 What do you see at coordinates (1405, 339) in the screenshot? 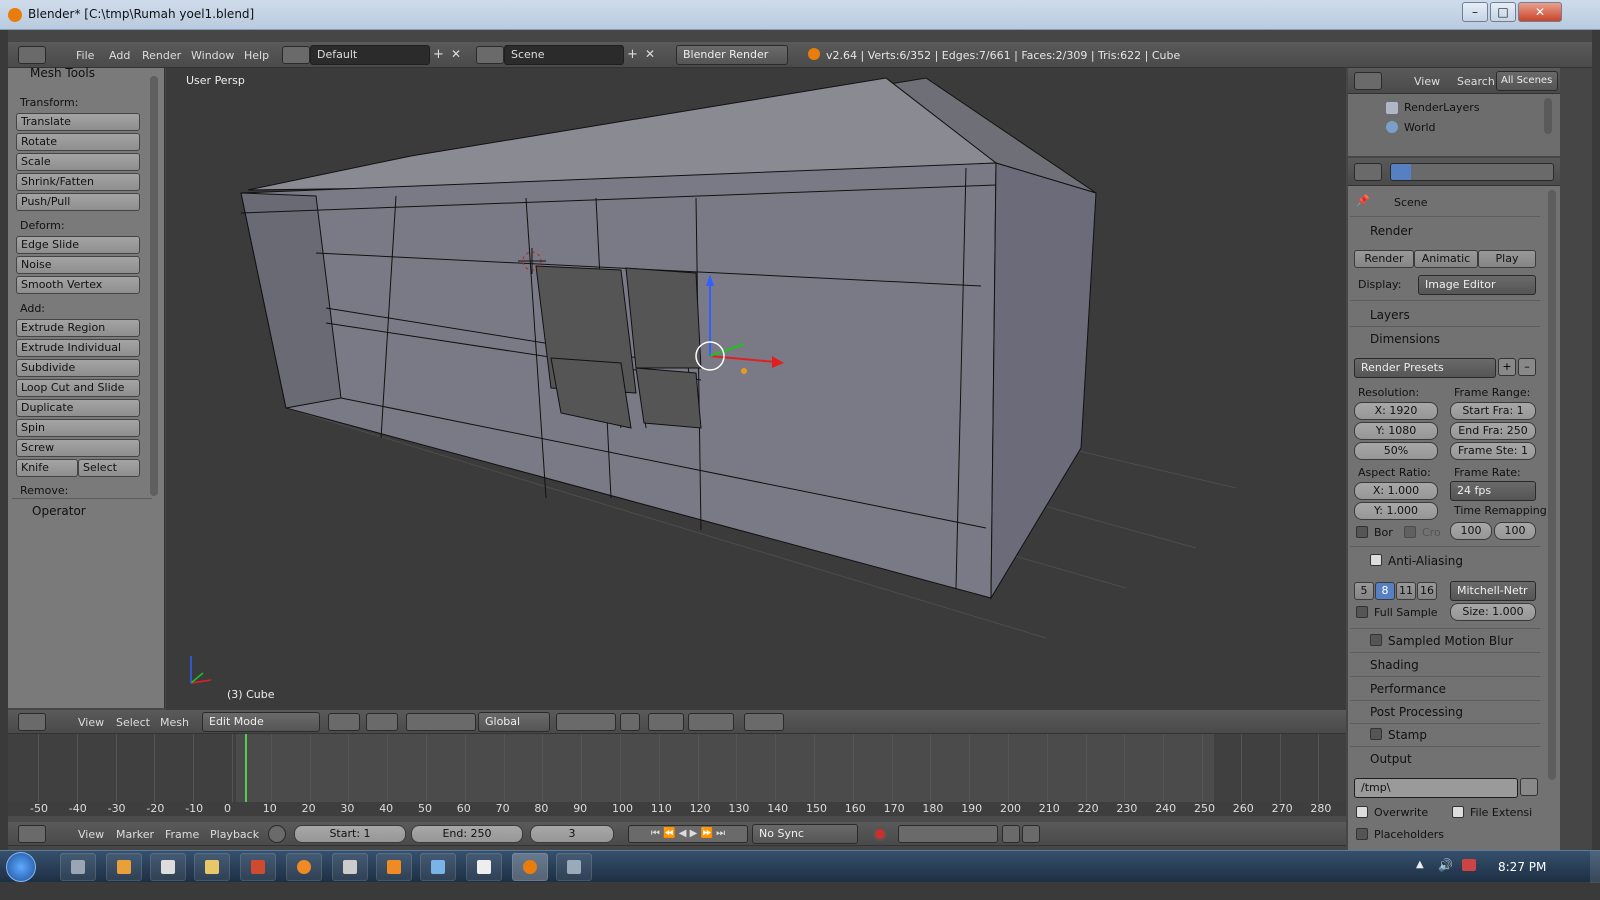
I see `dimensions-panel-header: Dimensions` at bounding box center [1405, 339].